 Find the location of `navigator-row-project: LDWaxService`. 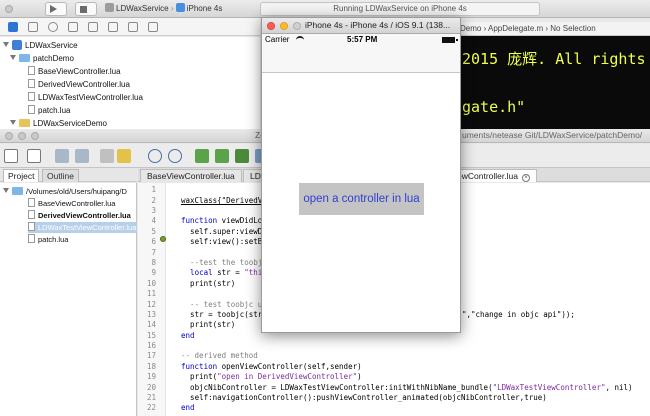

navigator-row-project: LDWaxService is located at coordinates (40, 45).